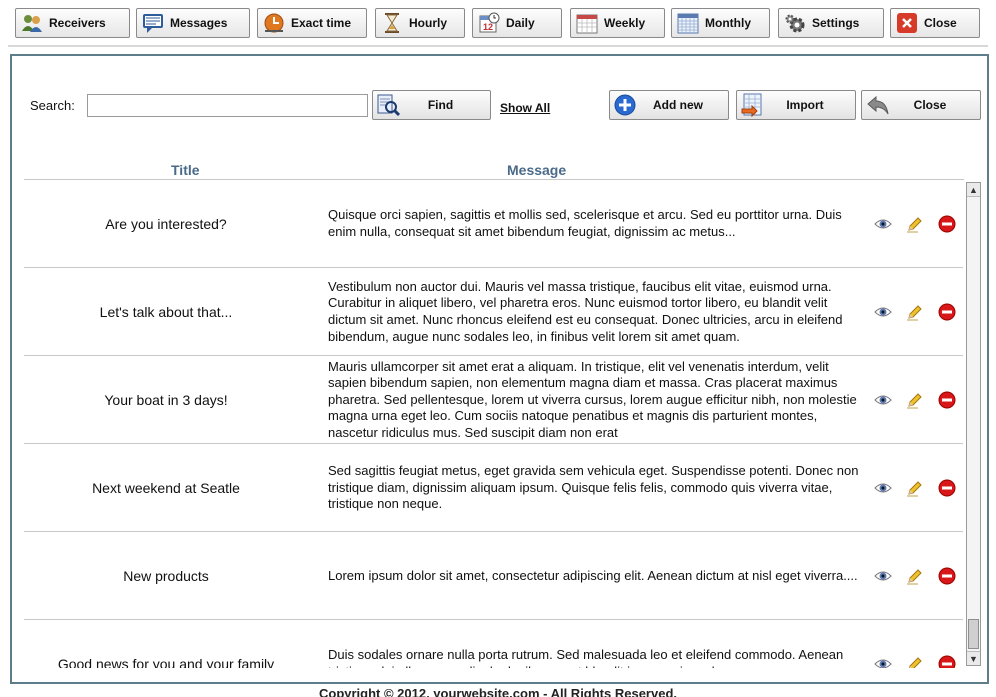 The image size is (996, 697). Describe the element at coordinates (185, 170) in the screenshot. I see `column-header-title: Title` at that location.